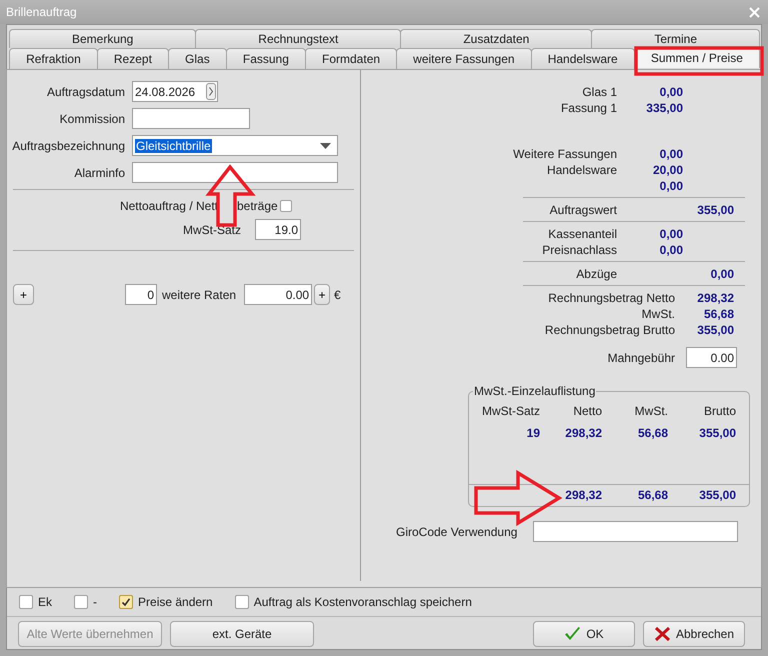  I want to click on summary-label: MwSt., so click(658, 314).